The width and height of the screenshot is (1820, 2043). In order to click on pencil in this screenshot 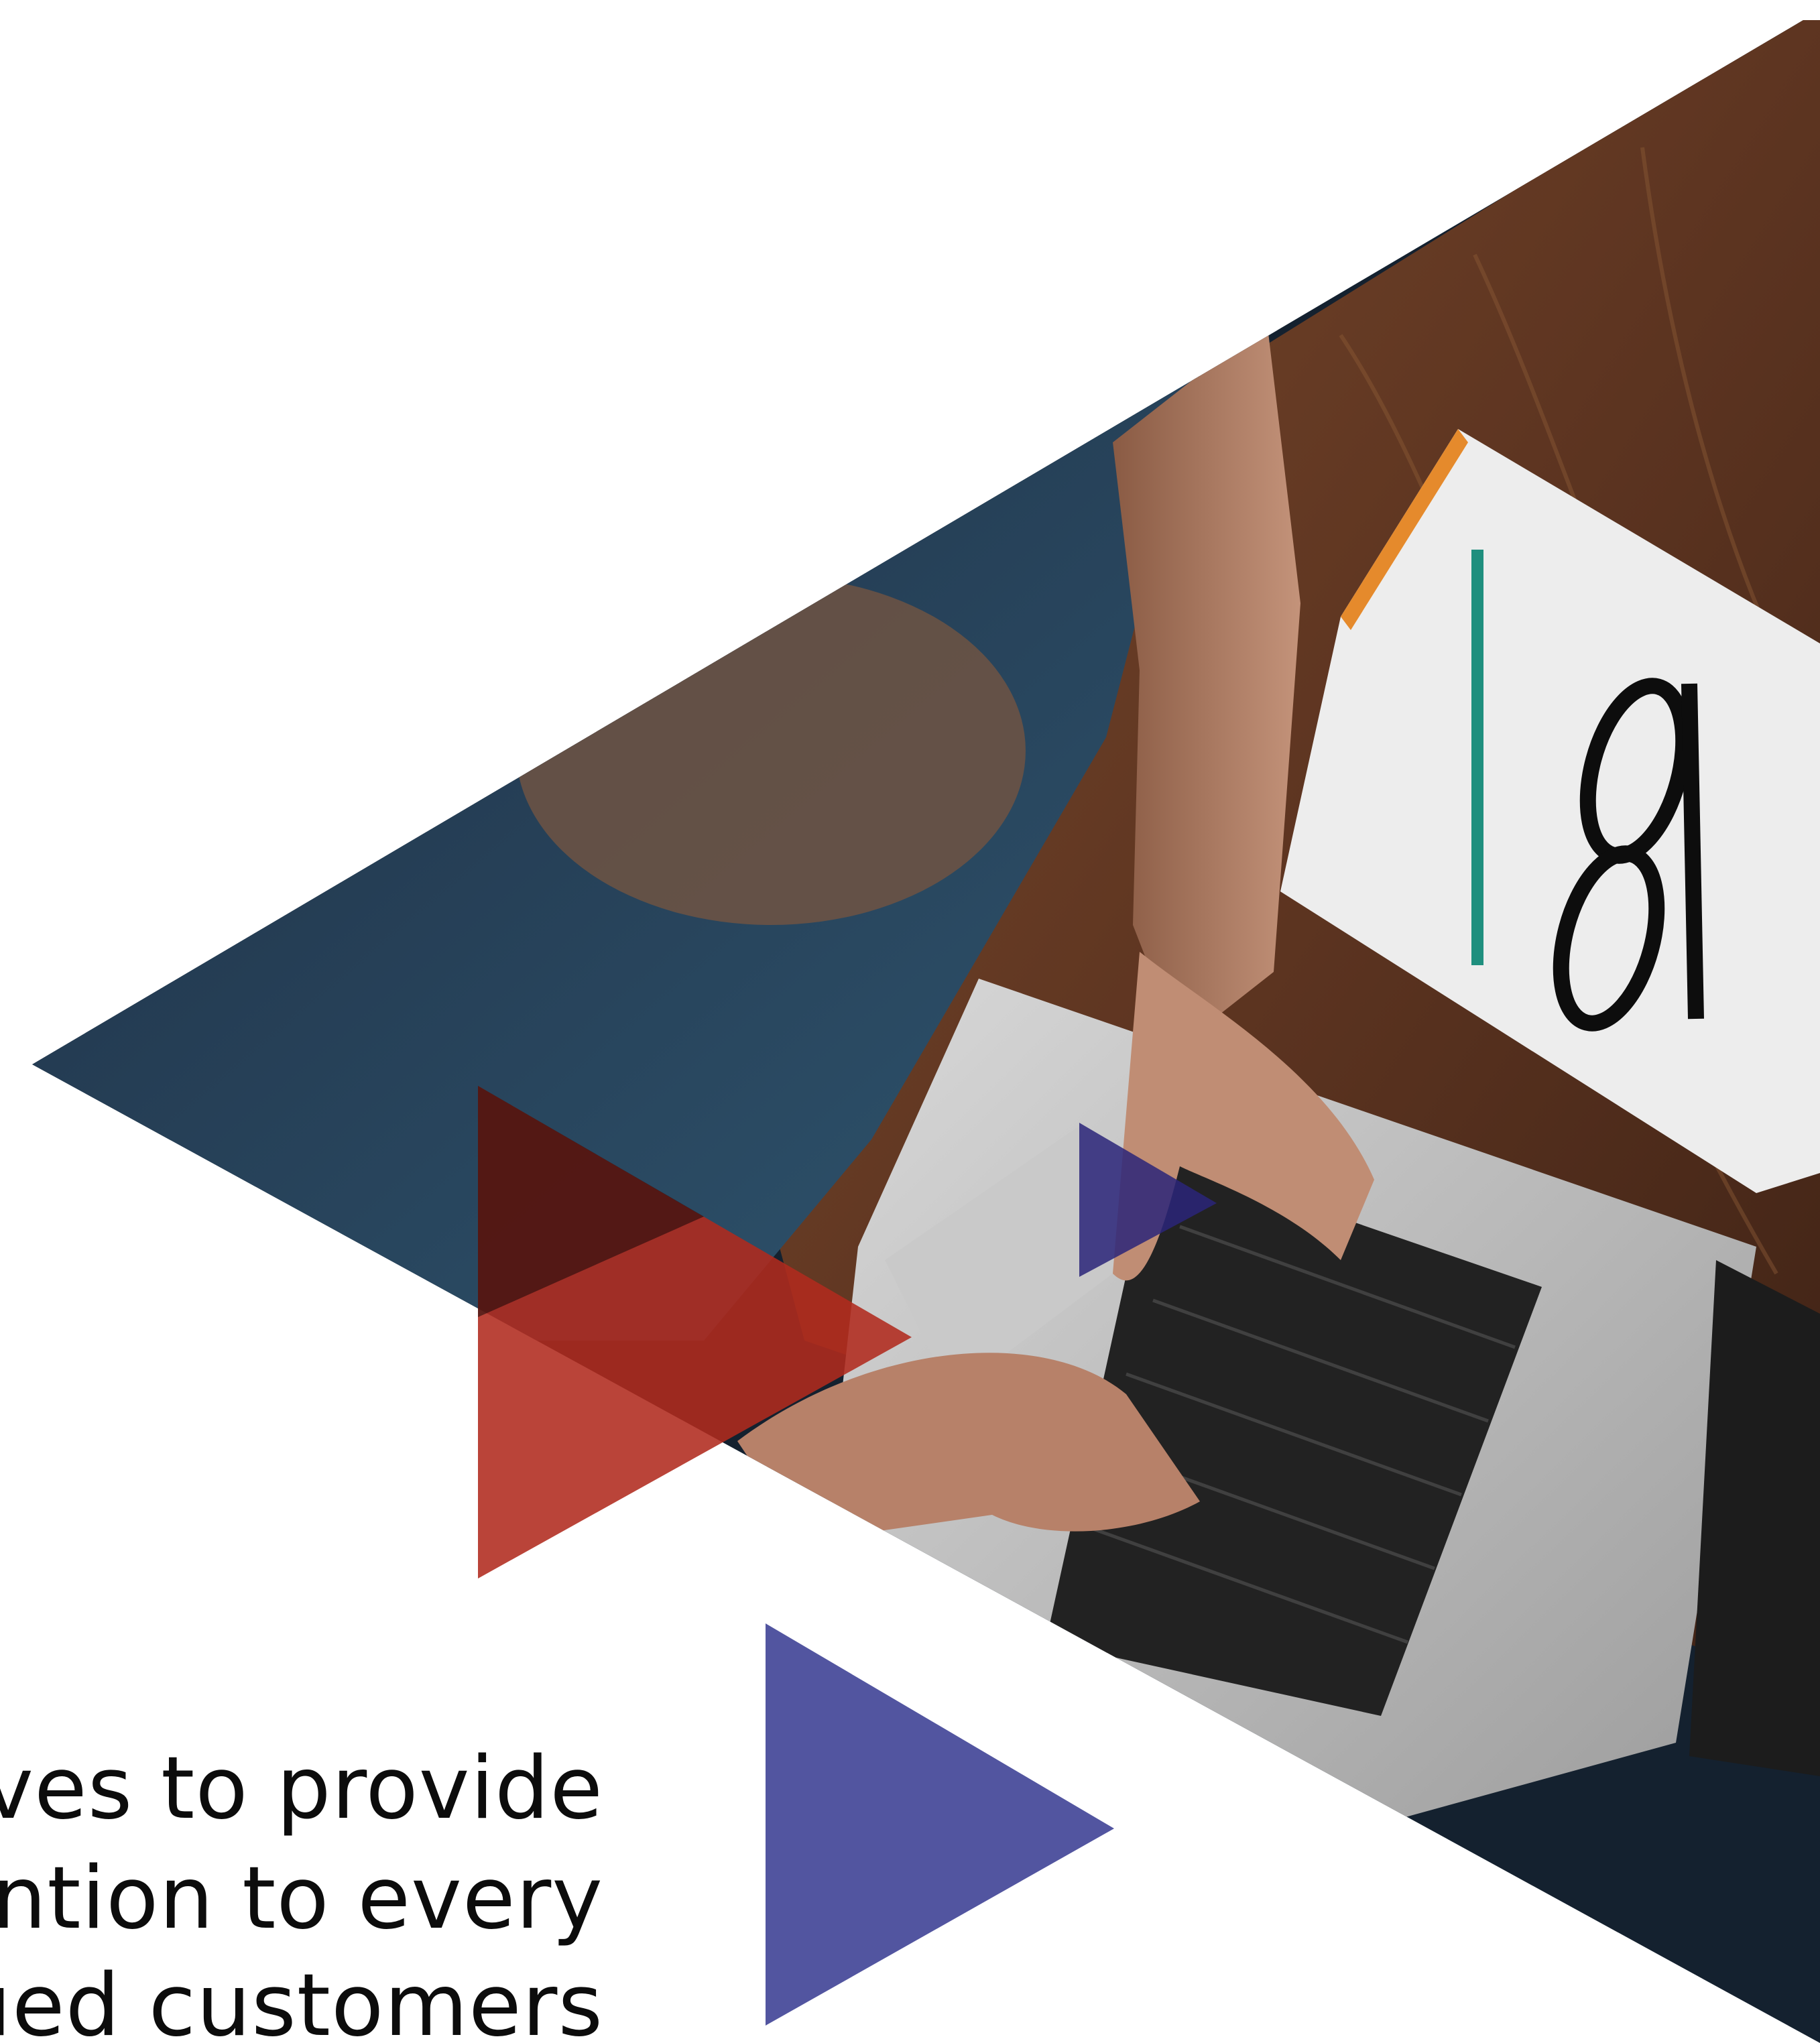, I will do `click(1477, 757)`.